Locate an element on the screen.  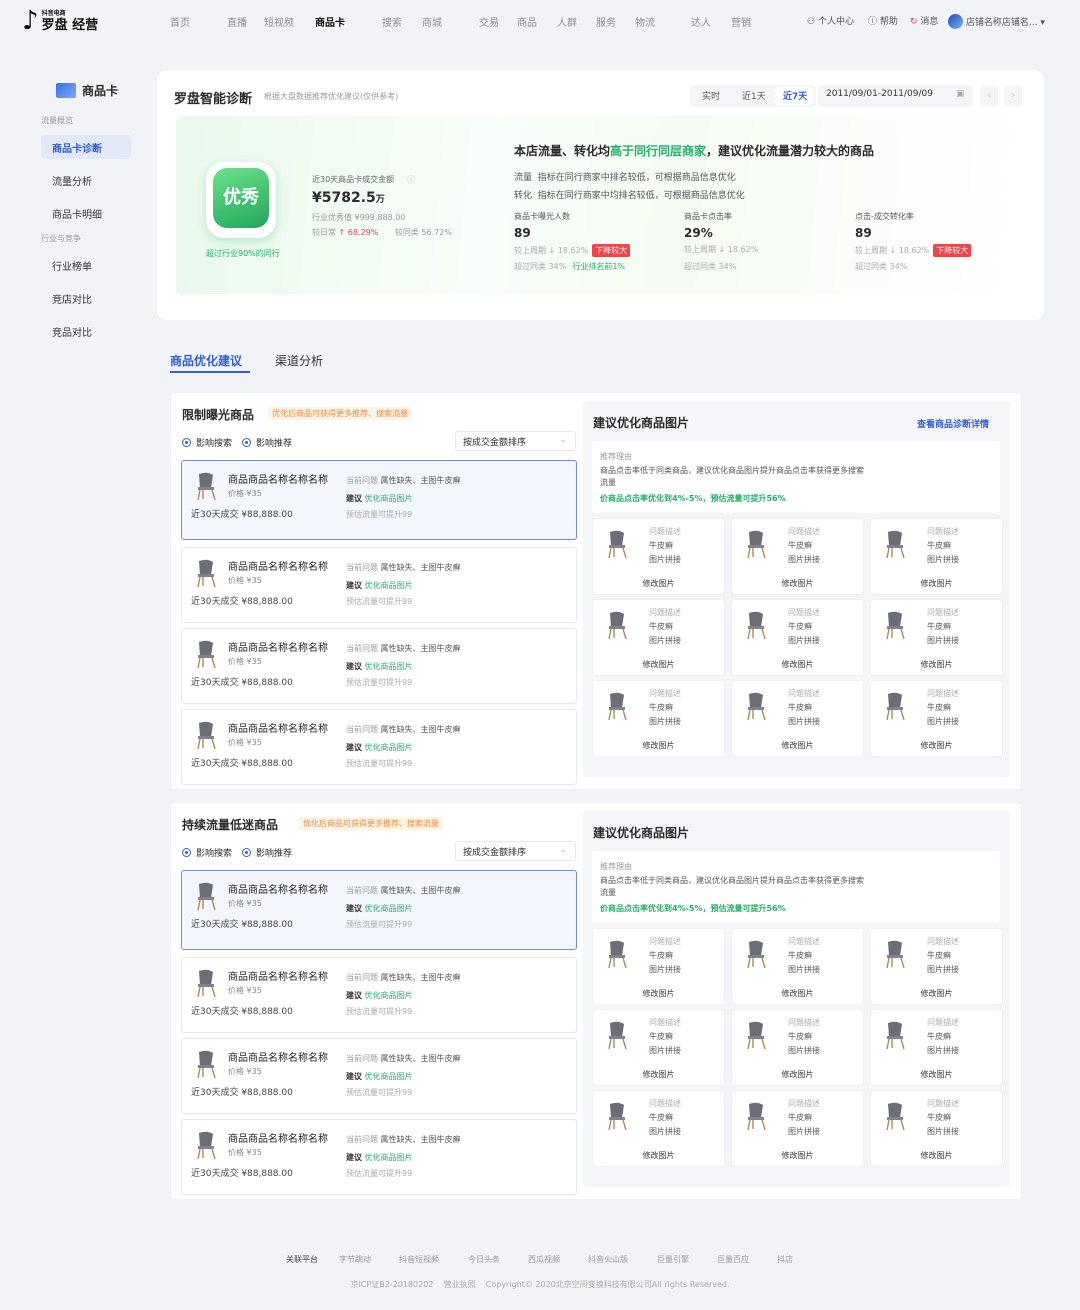
tab-channel-analysis: 渠道分析 is located at coordinates (299, 360).